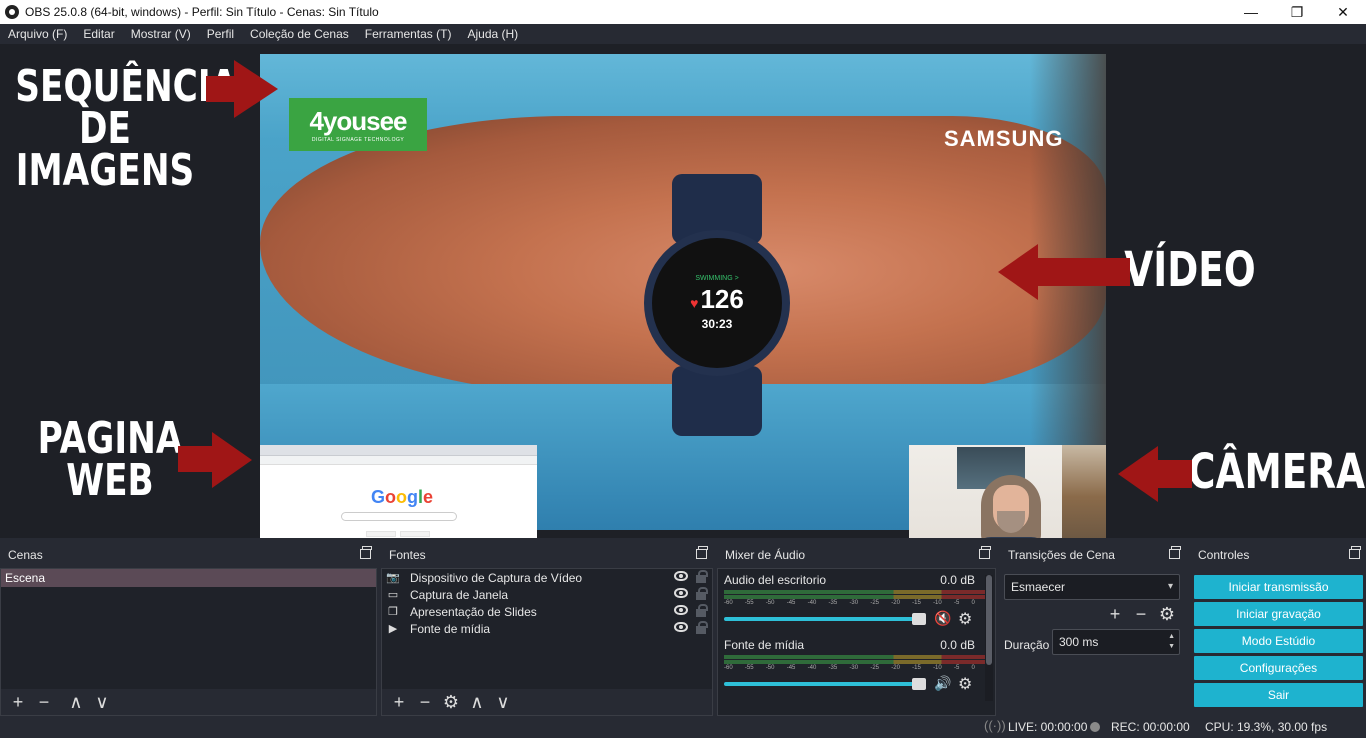 The image size is (1366, 738). Describe the element at coordinates (1171, 642) in the screenshot. I see `spin-arrows-icon: ▲ ▼` at that location.